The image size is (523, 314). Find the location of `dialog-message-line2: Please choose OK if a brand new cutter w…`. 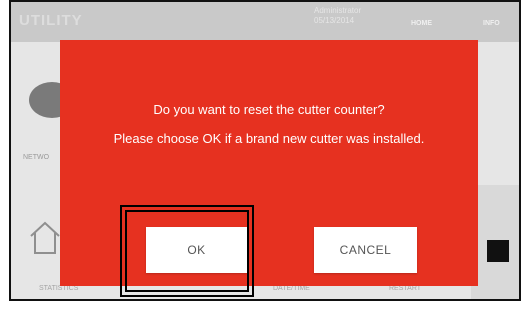

dialog-message-line2: Please choose OK if a brand new cutter w… is located at coordinates (269, 138).